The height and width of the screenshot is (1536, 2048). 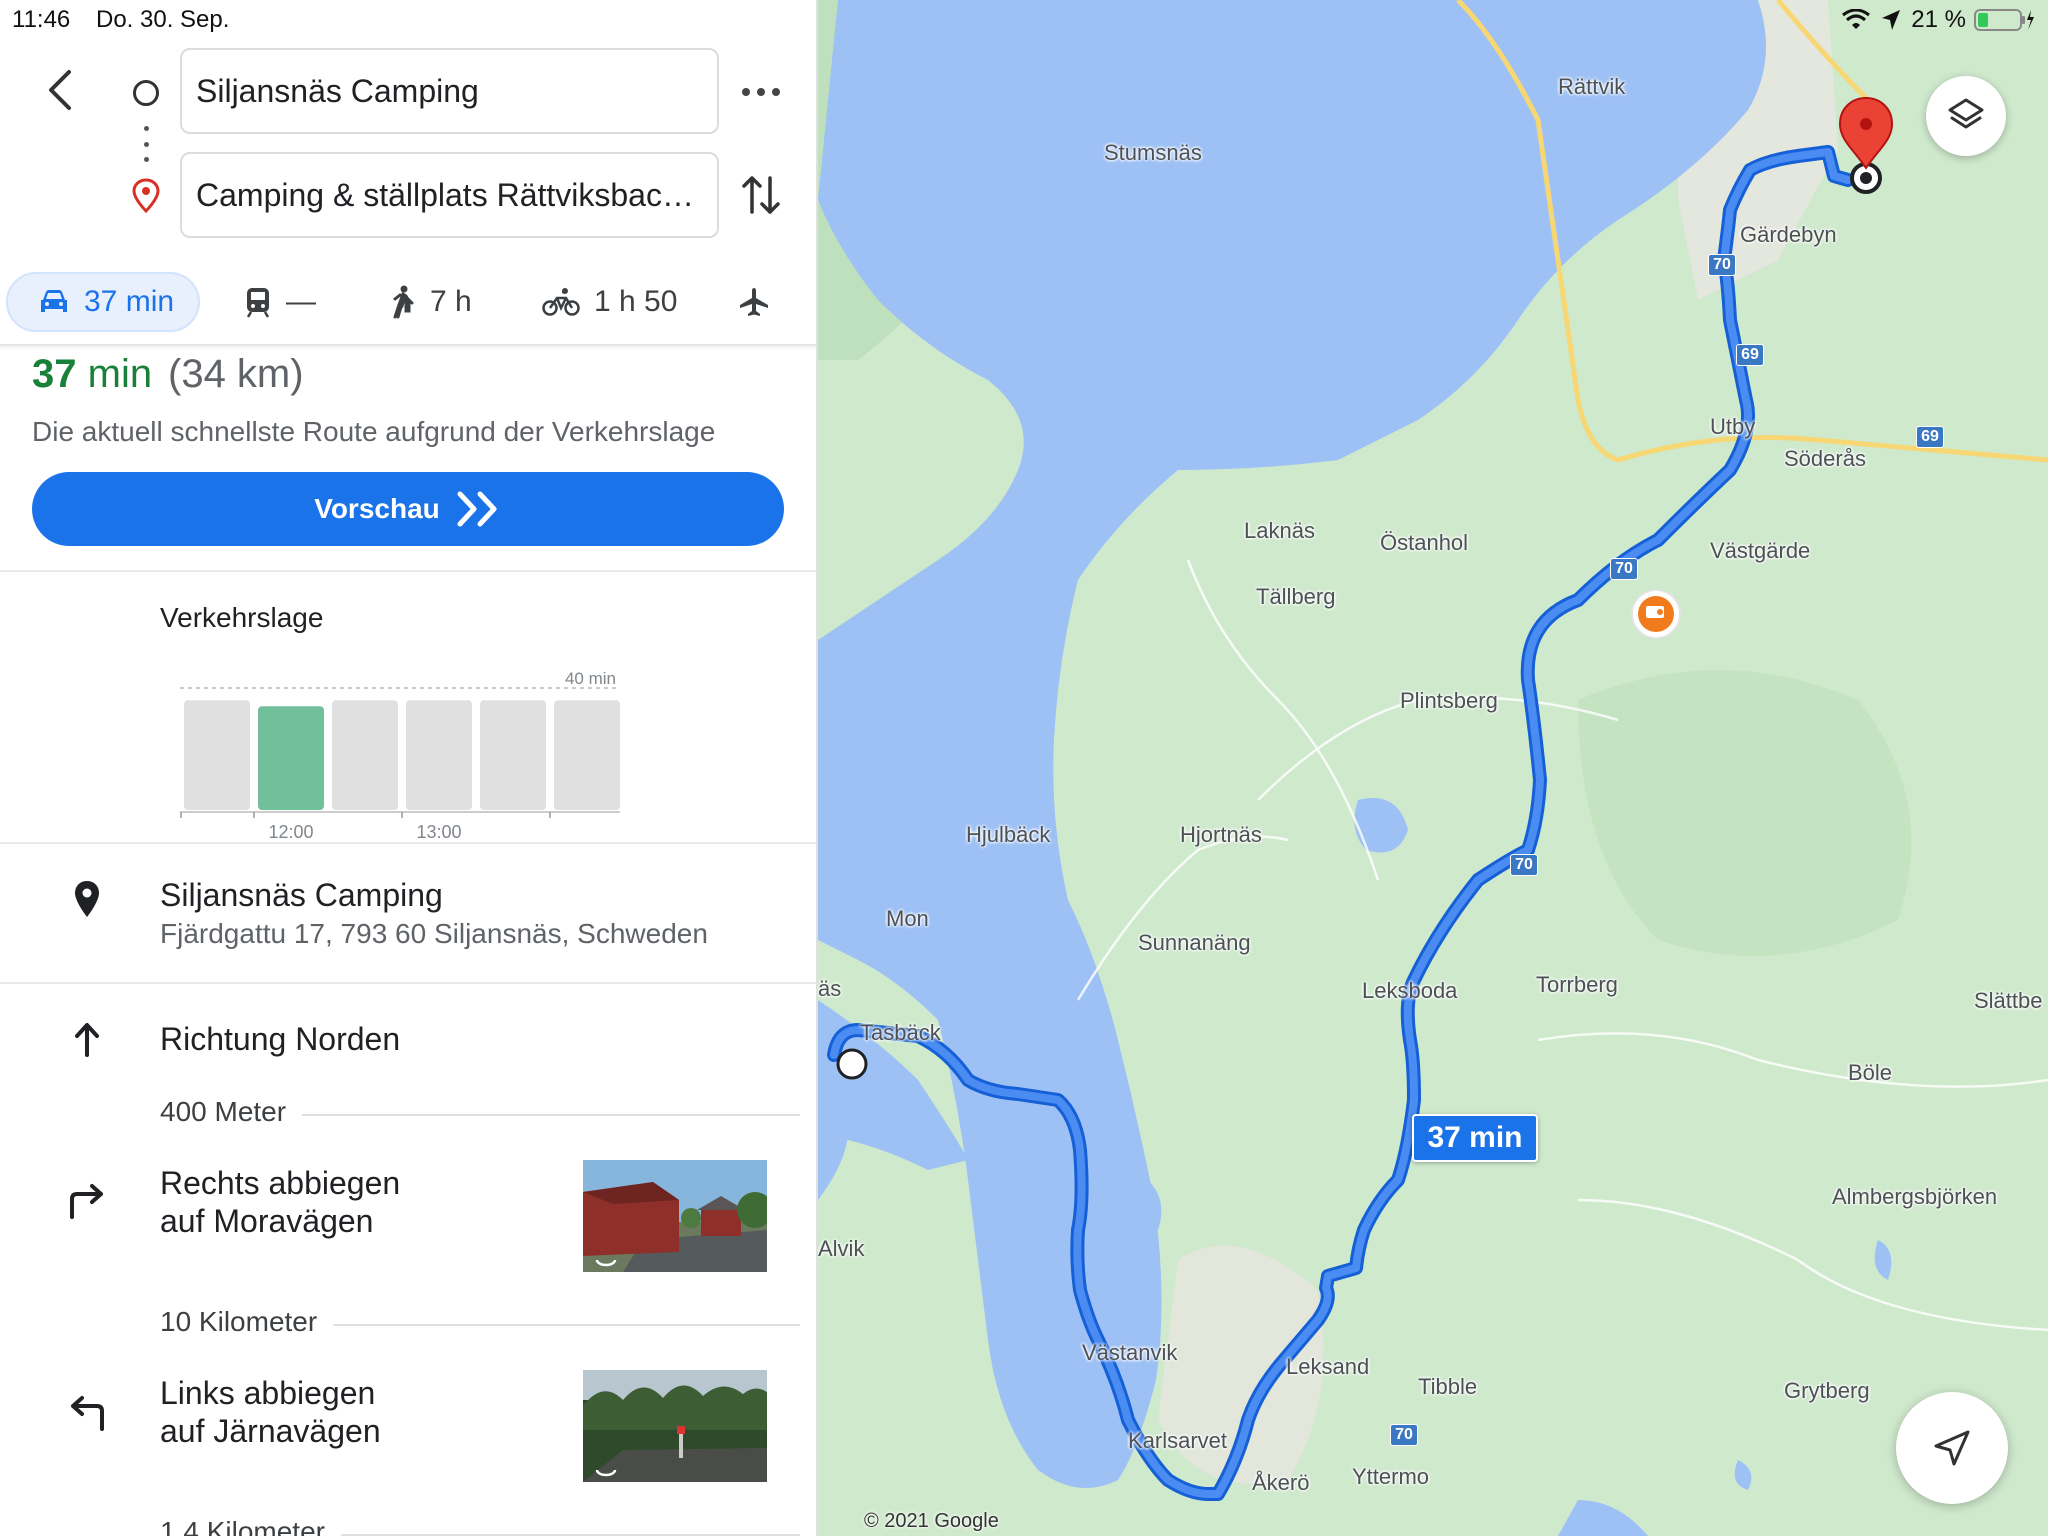 What do you see at coordinates (438, 832) in the screenshot?
I see `chart-time-label: 13:00` at bounding box center [438, 832].